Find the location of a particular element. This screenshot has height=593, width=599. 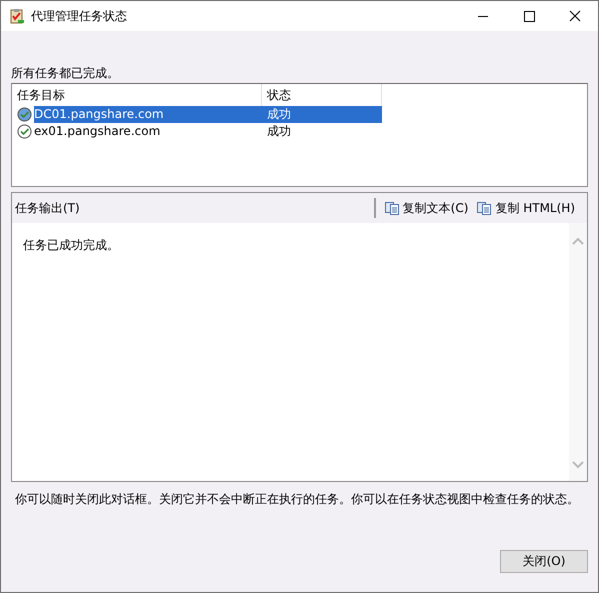

output-text: 任务已成功完成。 is located at coordinates (71, 245).